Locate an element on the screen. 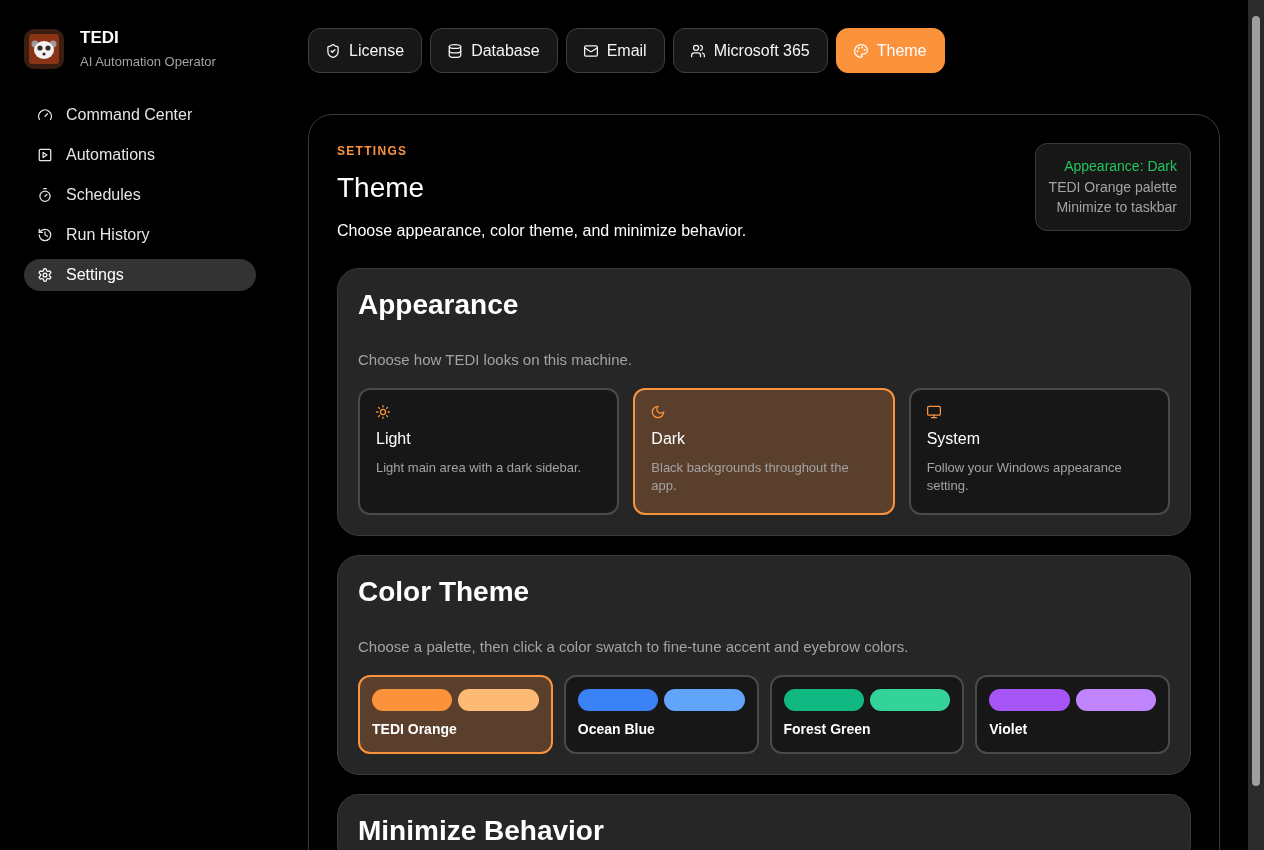 Image resolution: width=1264 pixels, height=850 pixels. app-name: TEDI is located at coordinates (100, 38).